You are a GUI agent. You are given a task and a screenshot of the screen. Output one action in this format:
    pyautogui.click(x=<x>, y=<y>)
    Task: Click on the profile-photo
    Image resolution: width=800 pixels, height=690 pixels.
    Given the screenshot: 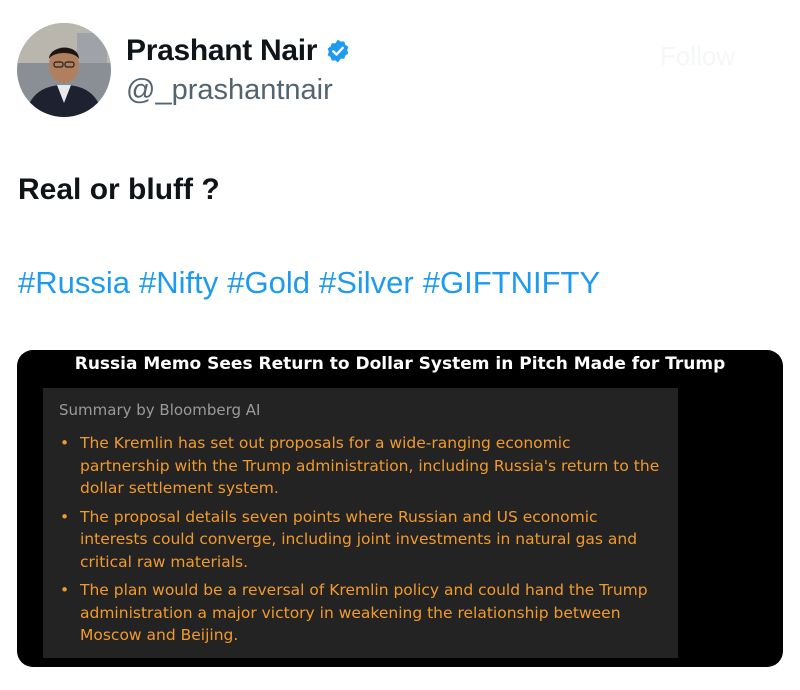 What is the action you would take?
    pyautogui.click(x=64, y=70)
    